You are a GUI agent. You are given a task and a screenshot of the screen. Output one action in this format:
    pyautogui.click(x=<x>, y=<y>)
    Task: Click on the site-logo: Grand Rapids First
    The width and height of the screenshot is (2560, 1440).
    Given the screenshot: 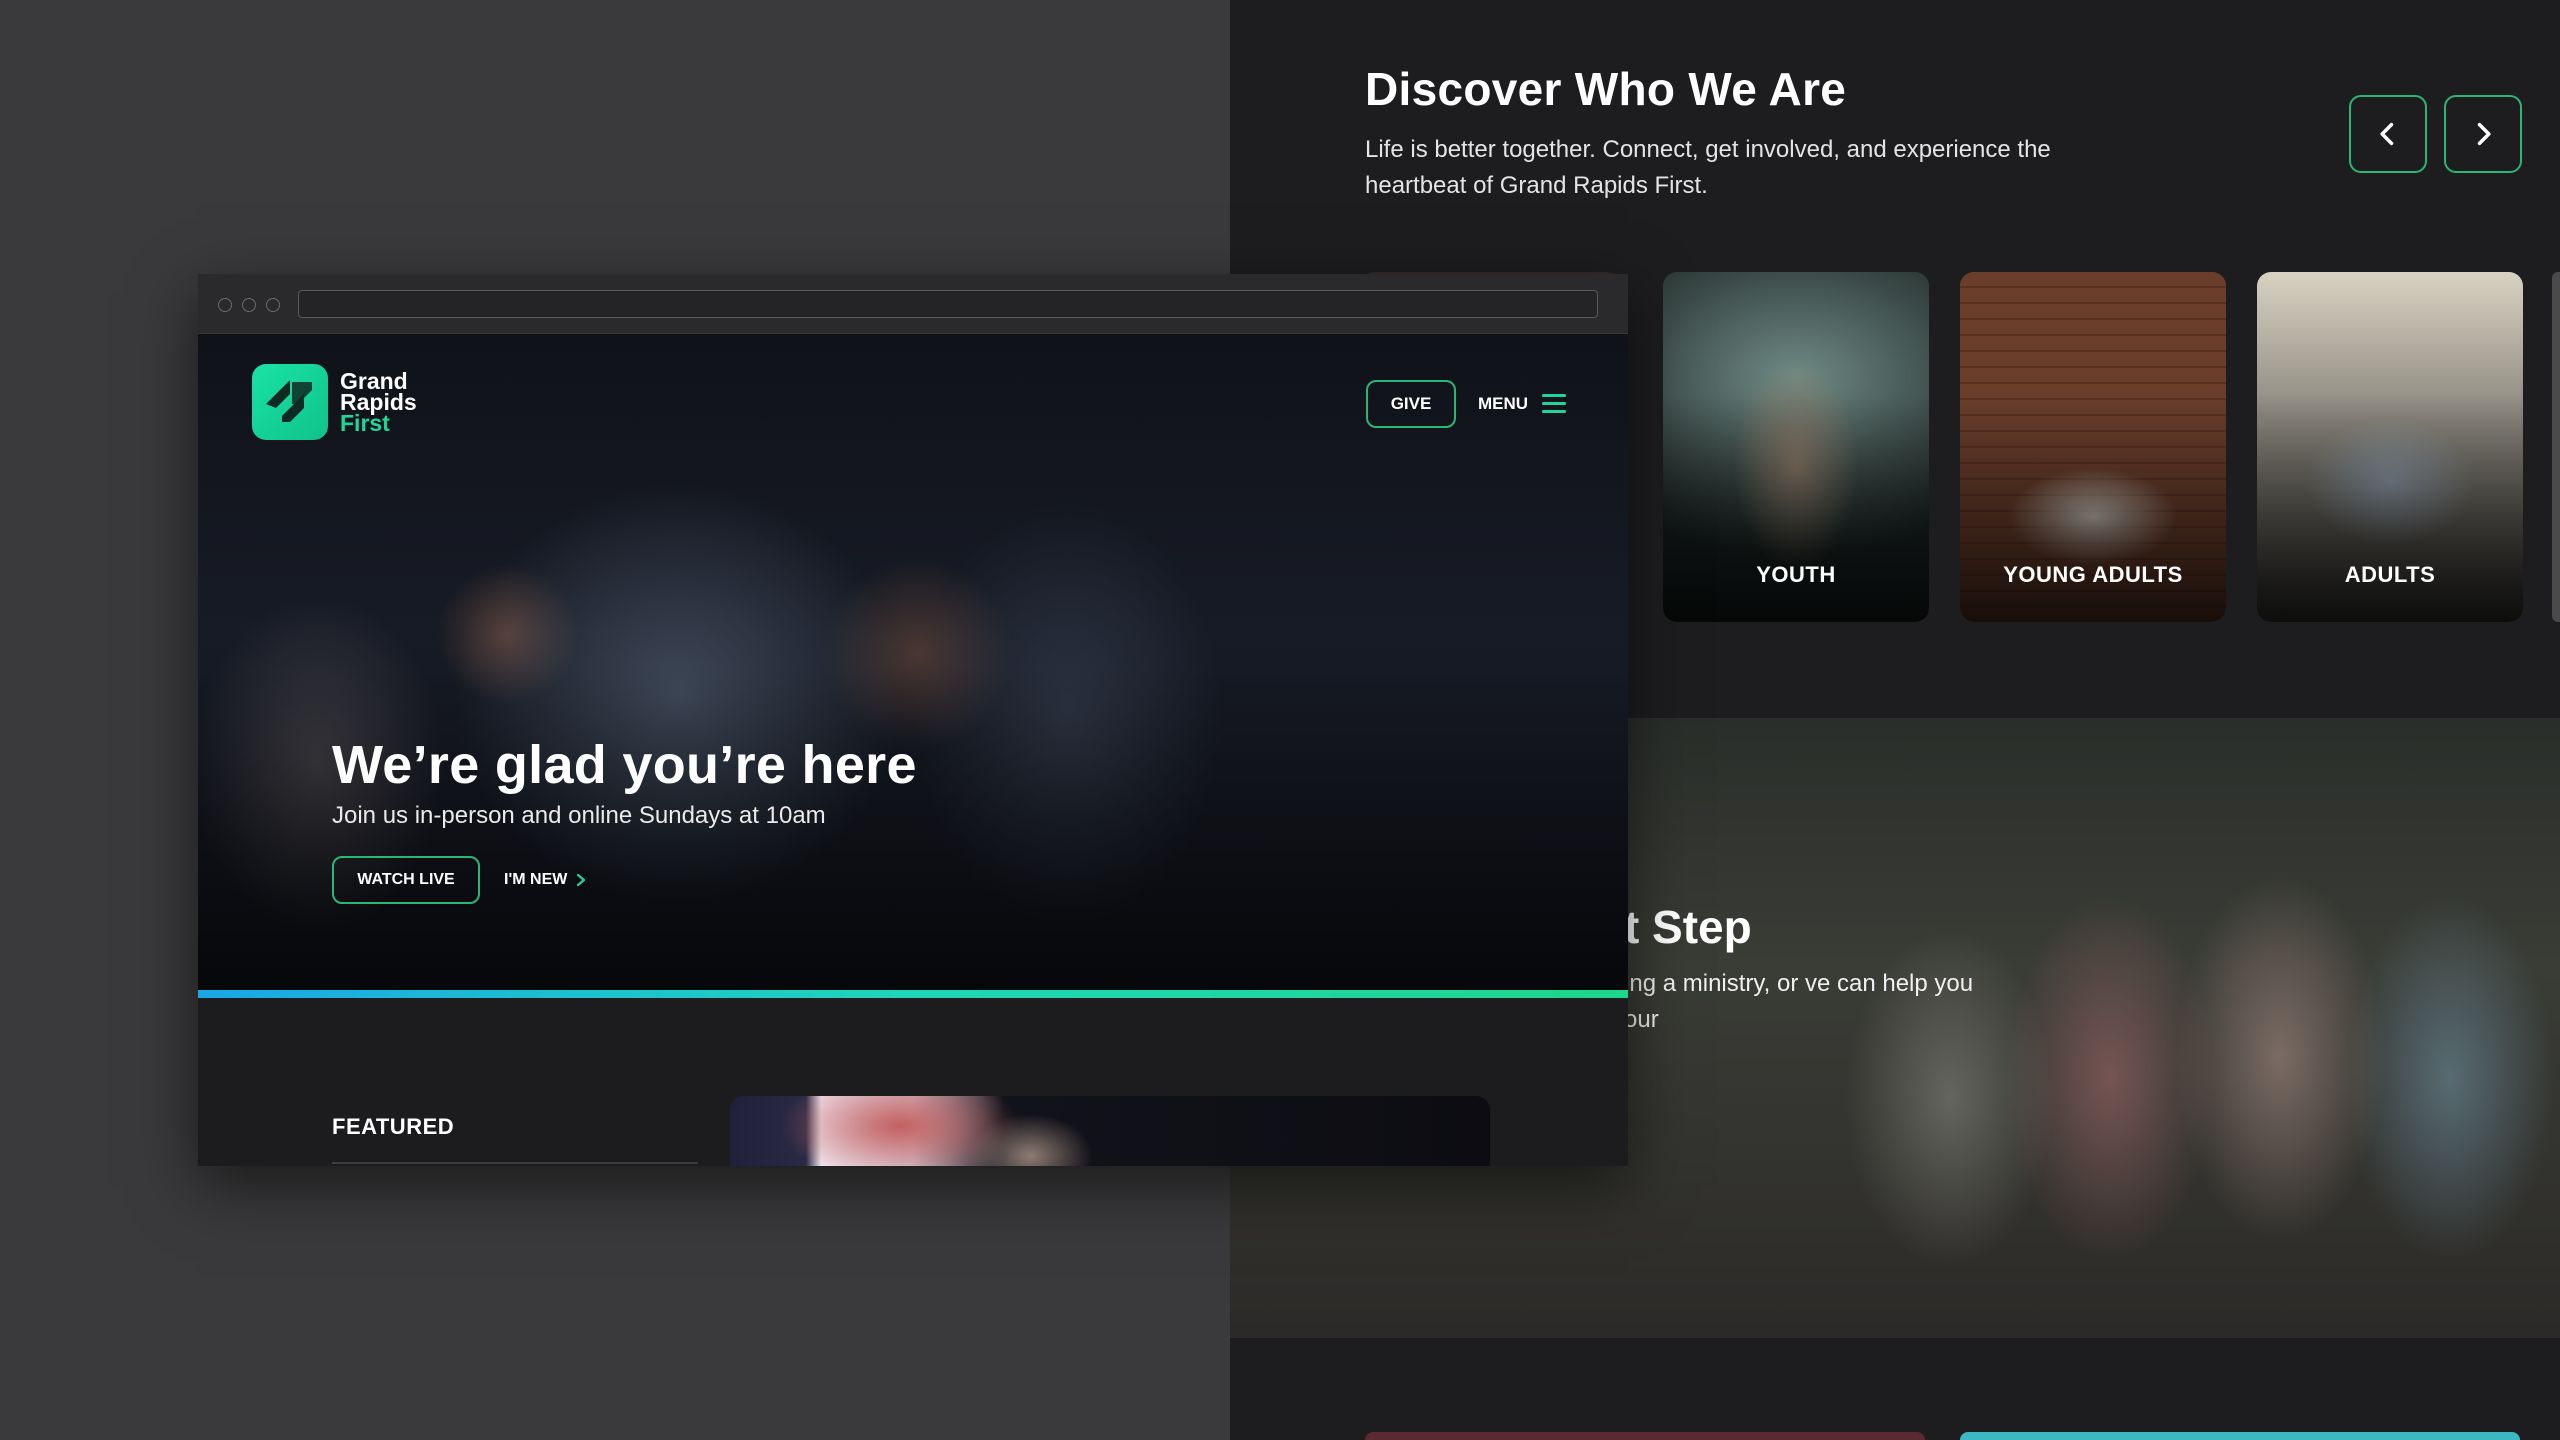 What is the action you would take?
    pyautogui.click(x=334, y=402)
    